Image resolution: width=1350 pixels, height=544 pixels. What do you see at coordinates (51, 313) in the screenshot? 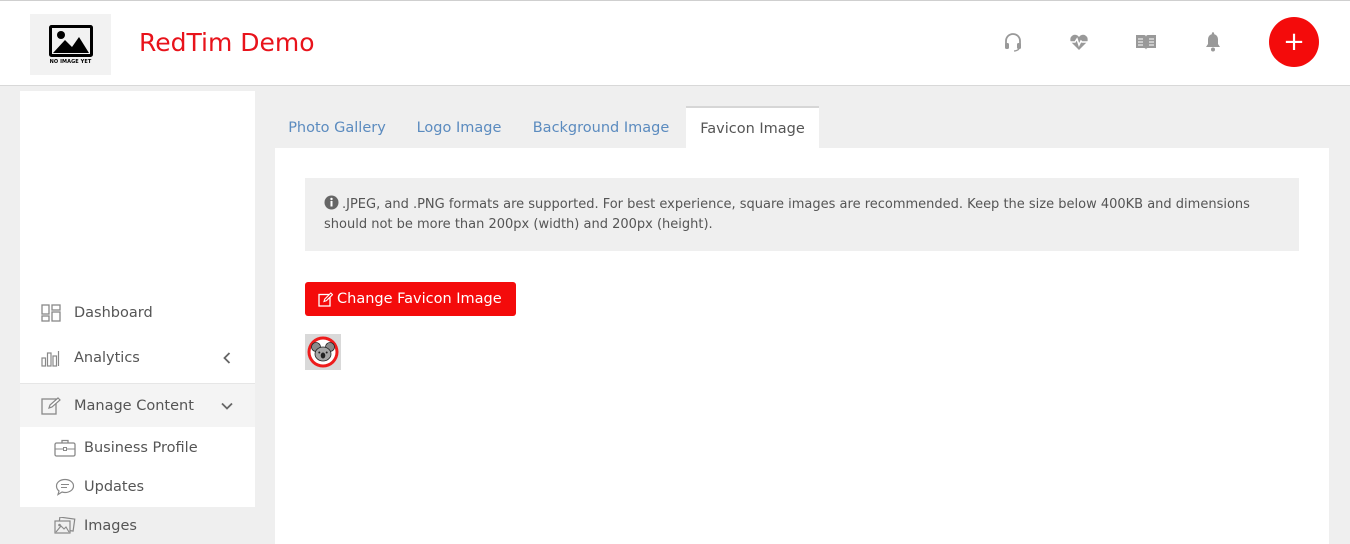
I see `dashboard-icon` at bounding box center [51, 313].